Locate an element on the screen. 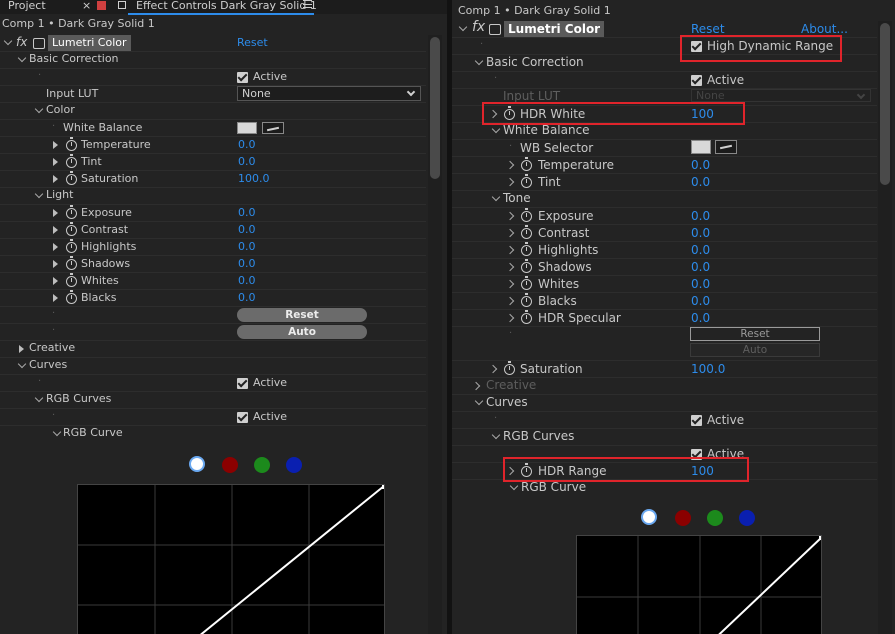 Image resolution: width=895 pixels, height=634 pixels. auto-button: Auto is located at coordinates (302, 332).